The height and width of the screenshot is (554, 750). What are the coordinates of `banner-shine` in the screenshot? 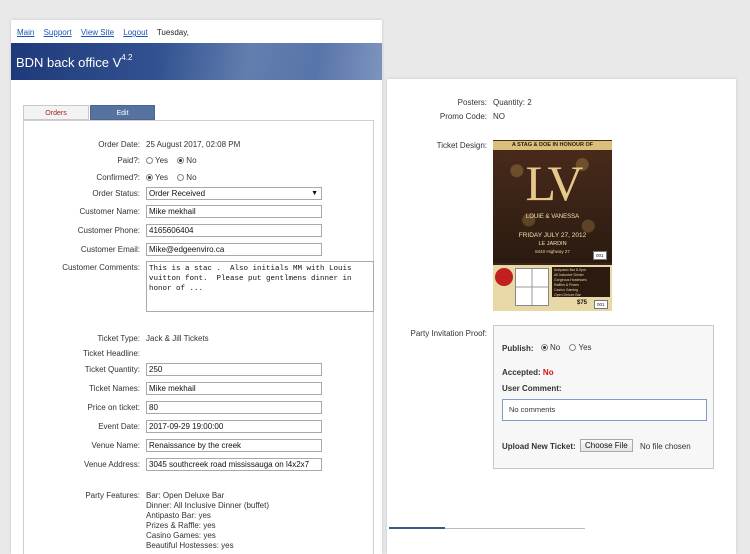 It's located at (272, 61).